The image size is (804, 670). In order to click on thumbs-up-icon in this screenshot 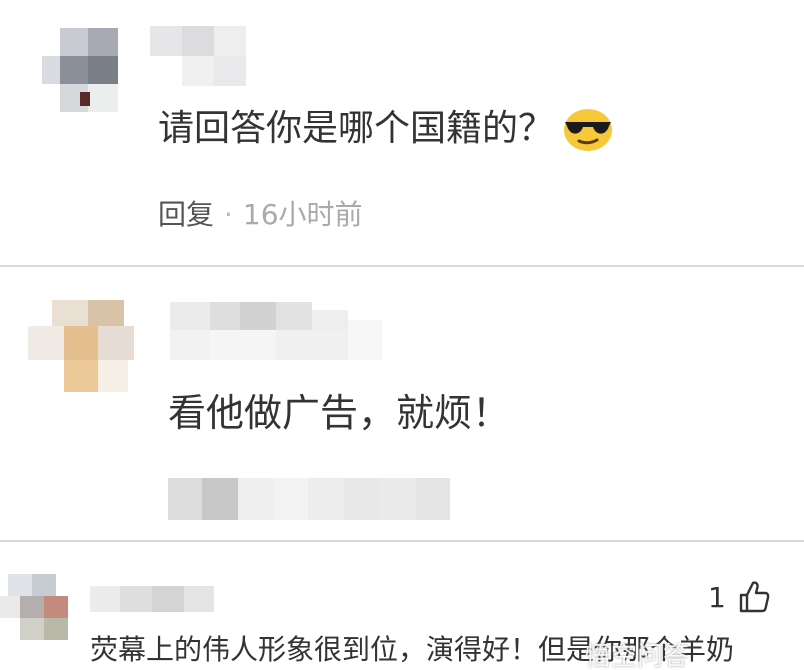, I will do `click(754, 597)`.